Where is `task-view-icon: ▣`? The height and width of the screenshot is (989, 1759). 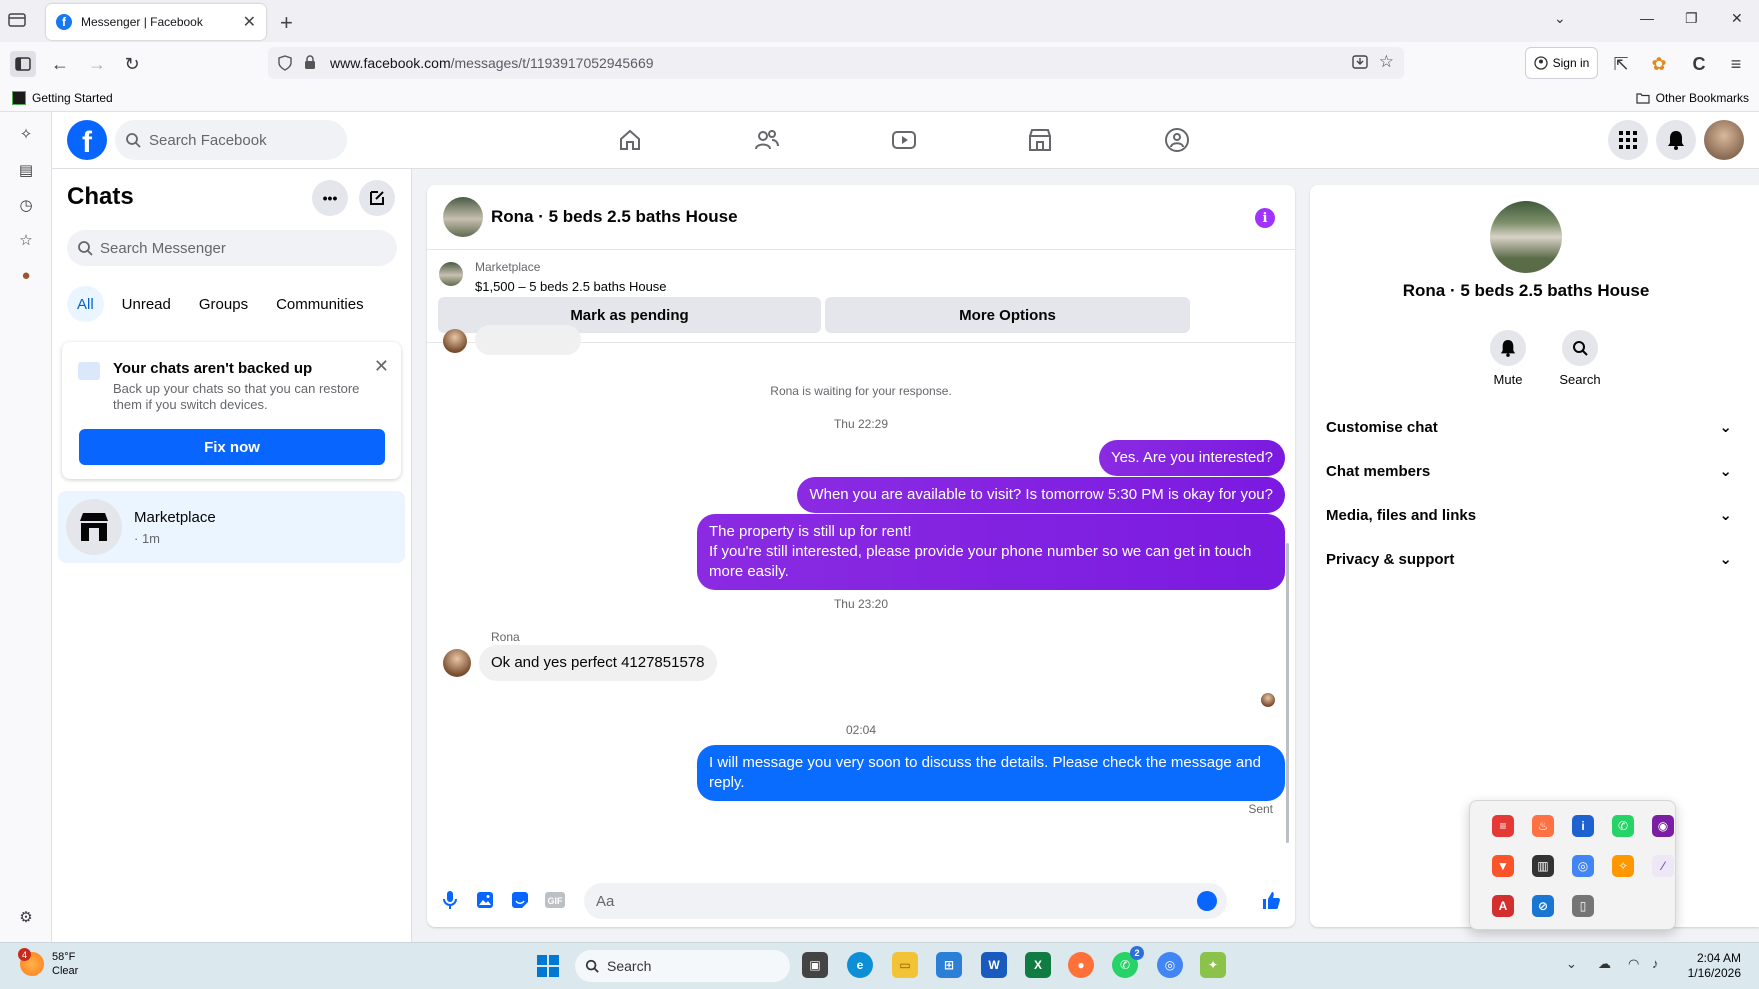 task-view-icon: ▣ is located at coordinates (815, 965).